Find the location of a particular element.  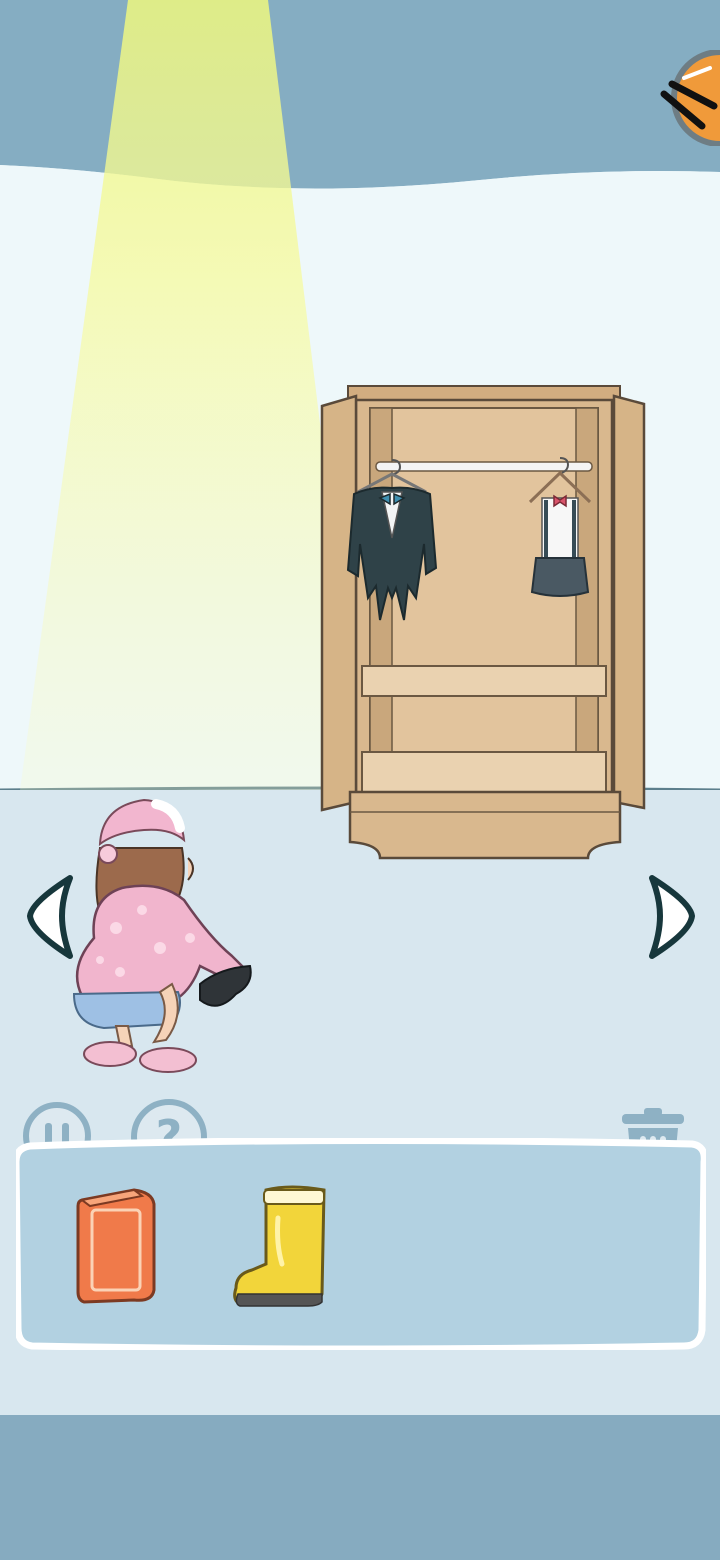

inventory-panel is located at coordinates (361, 1244).